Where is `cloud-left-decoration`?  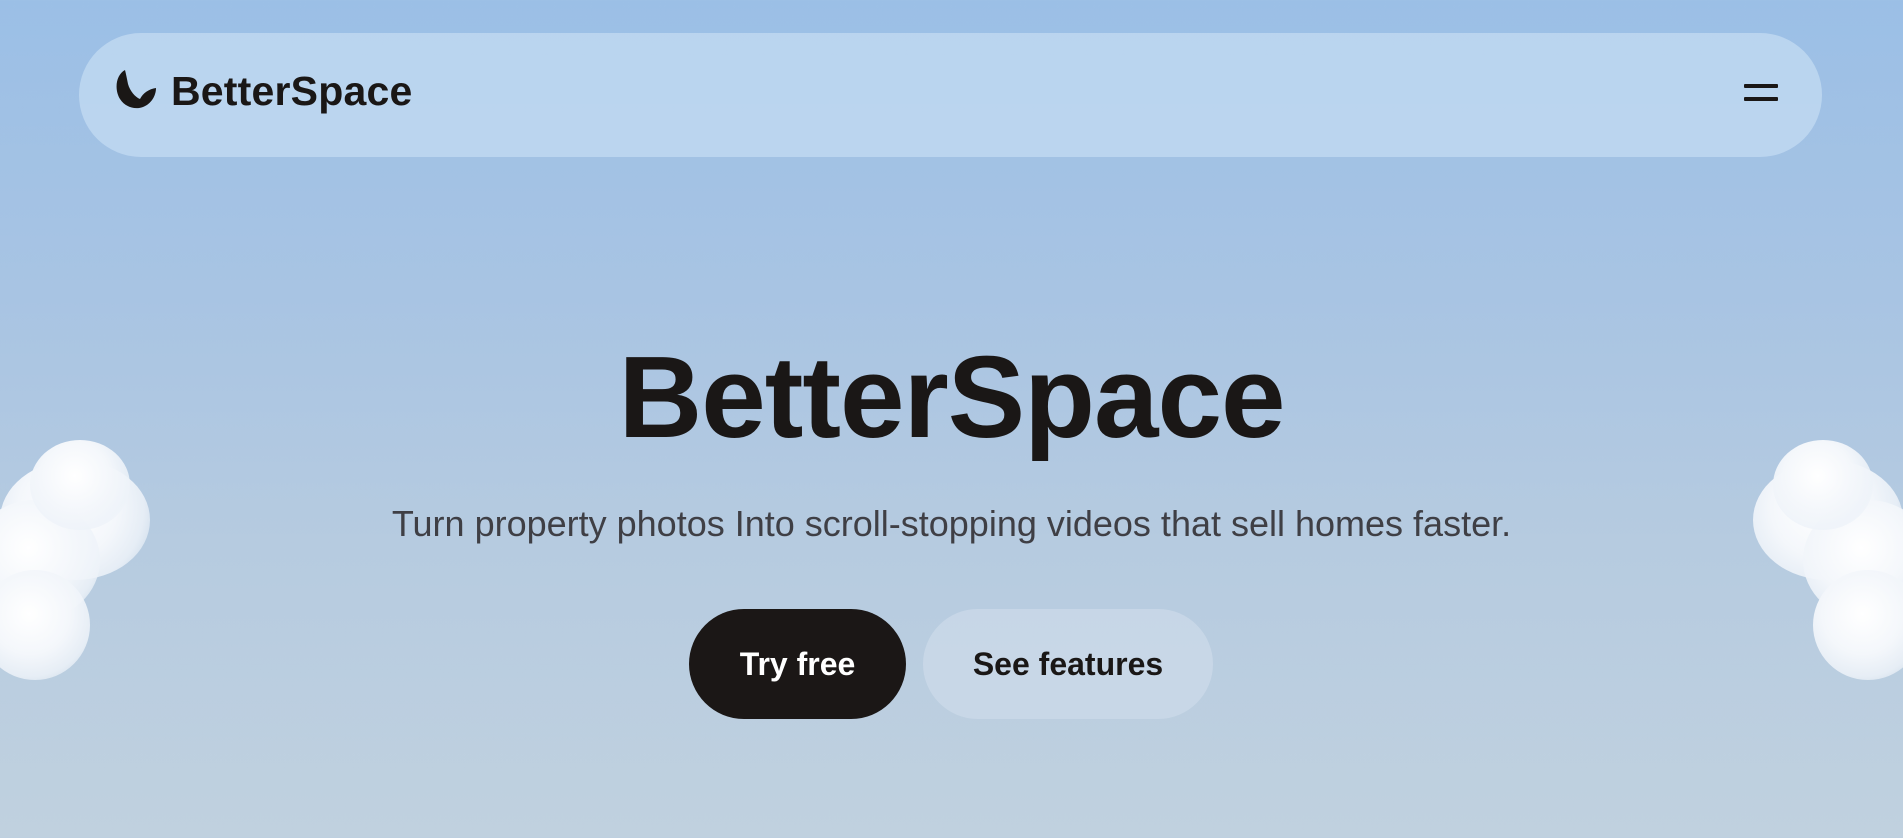
cloud-left-decoration is located at coordinates (80, 565).